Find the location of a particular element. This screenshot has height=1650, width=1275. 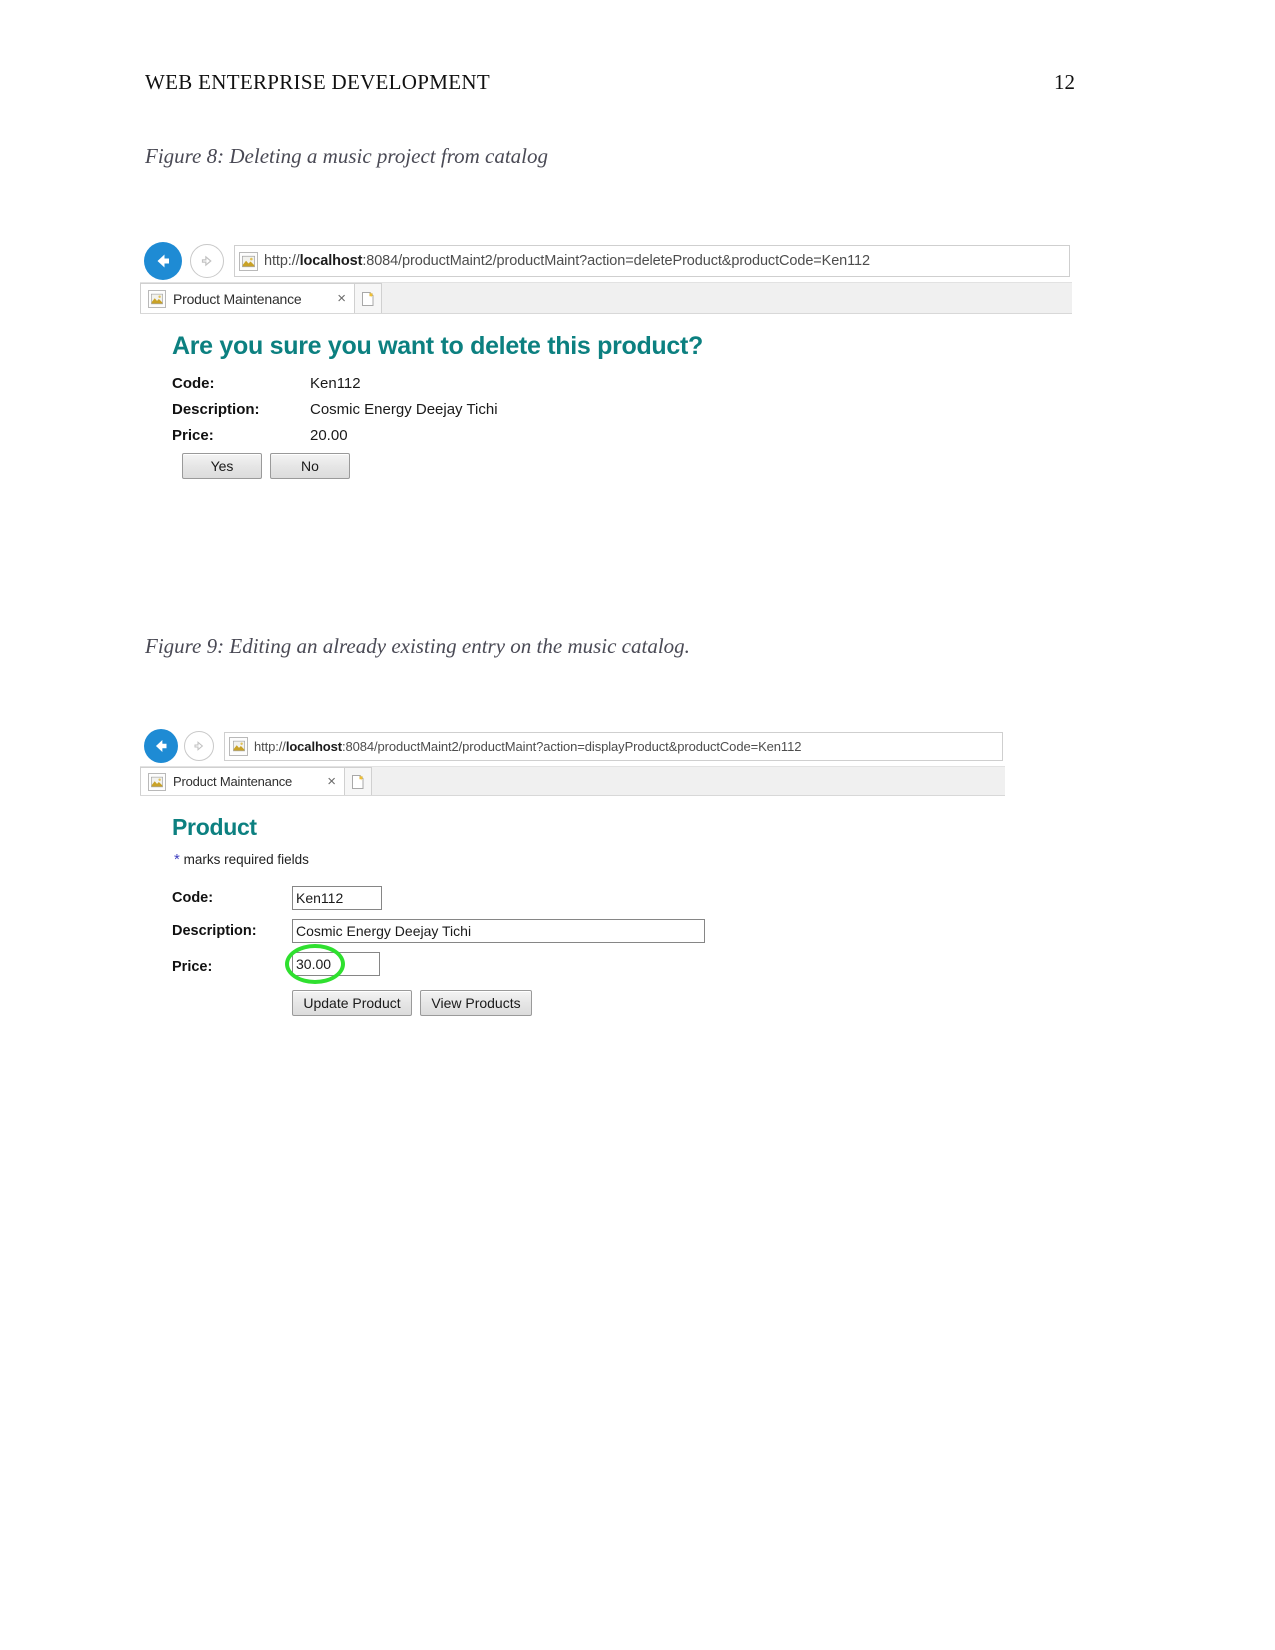

field-label-price: Price: is located at coordinates (193, 435).